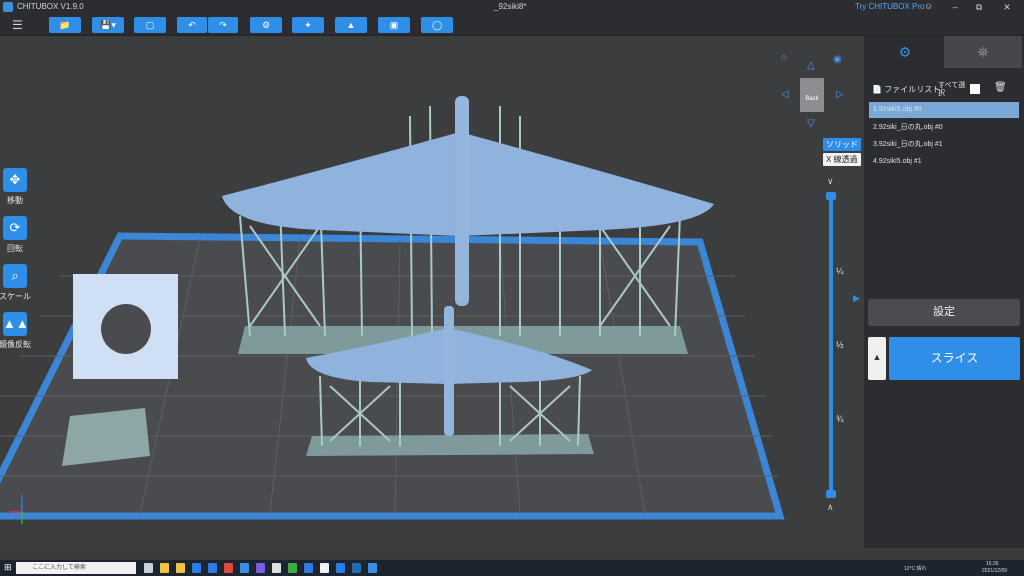  What do you see at coordinates (840, 271) in the screenshot?
I see `slider-tick-quarter: ¼` at bounding box center [840, 271].